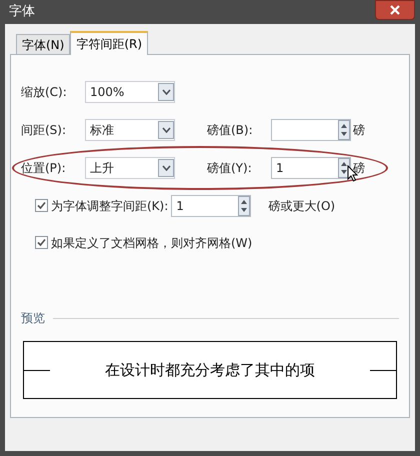 The height and width of the screenshot is (456, 420). What do you see at coordinates (130, 130) in the screenshot?
I see `dropdown: 标准` at bounding box center [130, 130].